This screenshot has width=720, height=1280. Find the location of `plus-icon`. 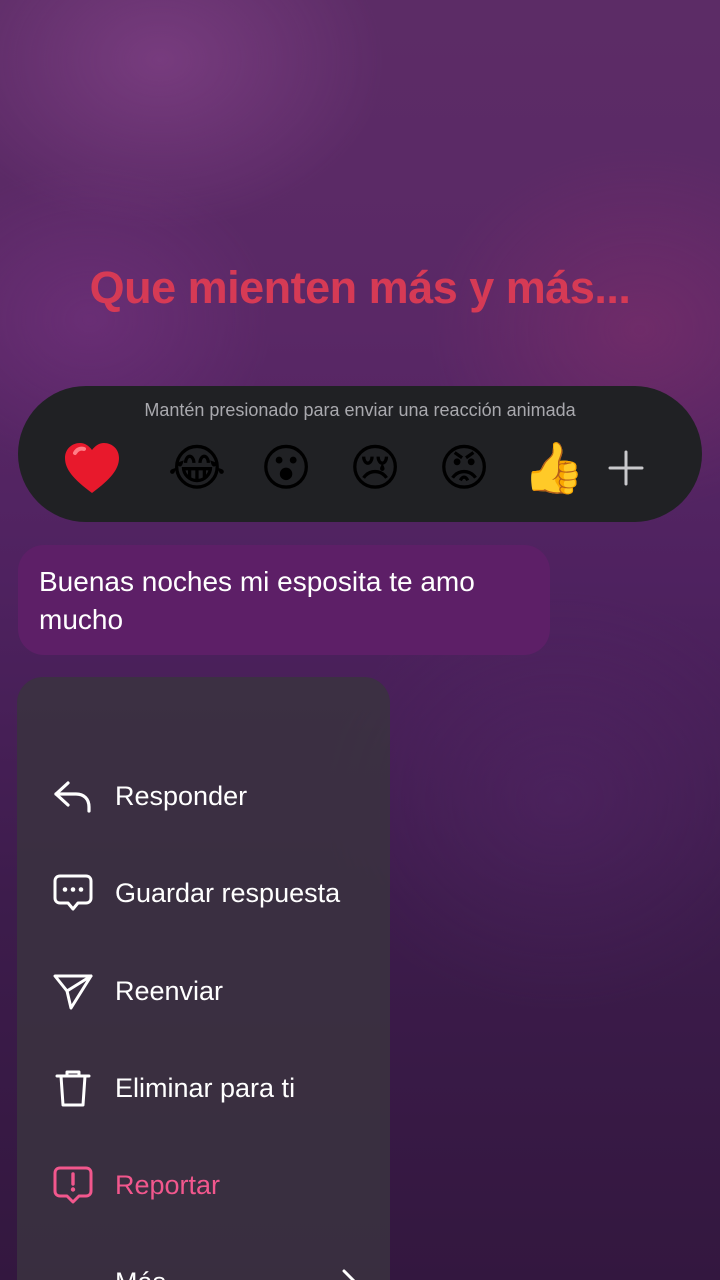

plus-icon is located at coordinates (626, 468).